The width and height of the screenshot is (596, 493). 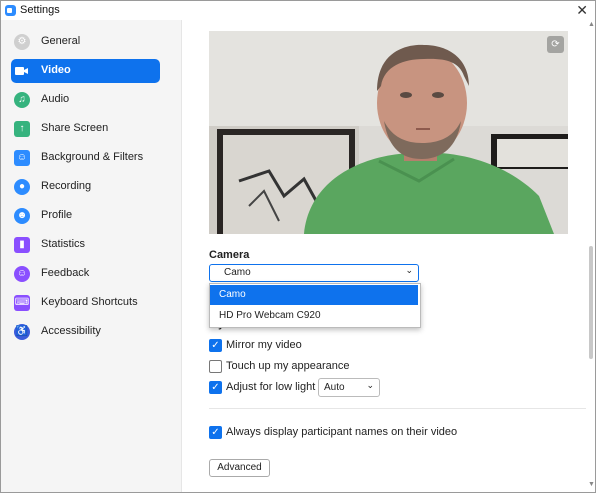 I want to click on close-icon: ✕, so click(x=582, y=10).